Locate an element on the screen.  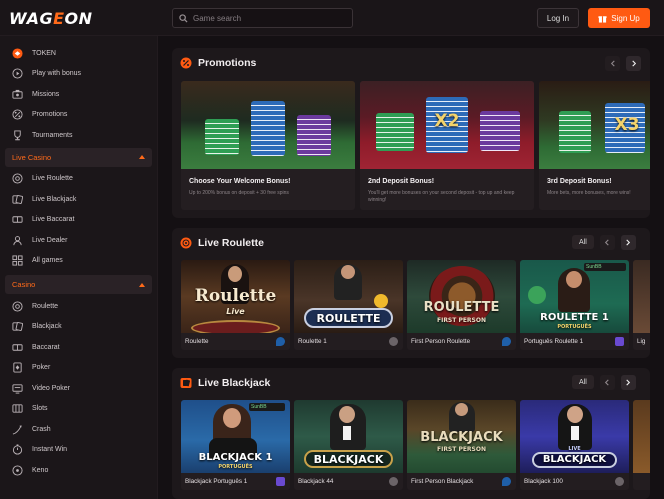
game-art-title: ROULETTE is located at coordinates (461, 307).